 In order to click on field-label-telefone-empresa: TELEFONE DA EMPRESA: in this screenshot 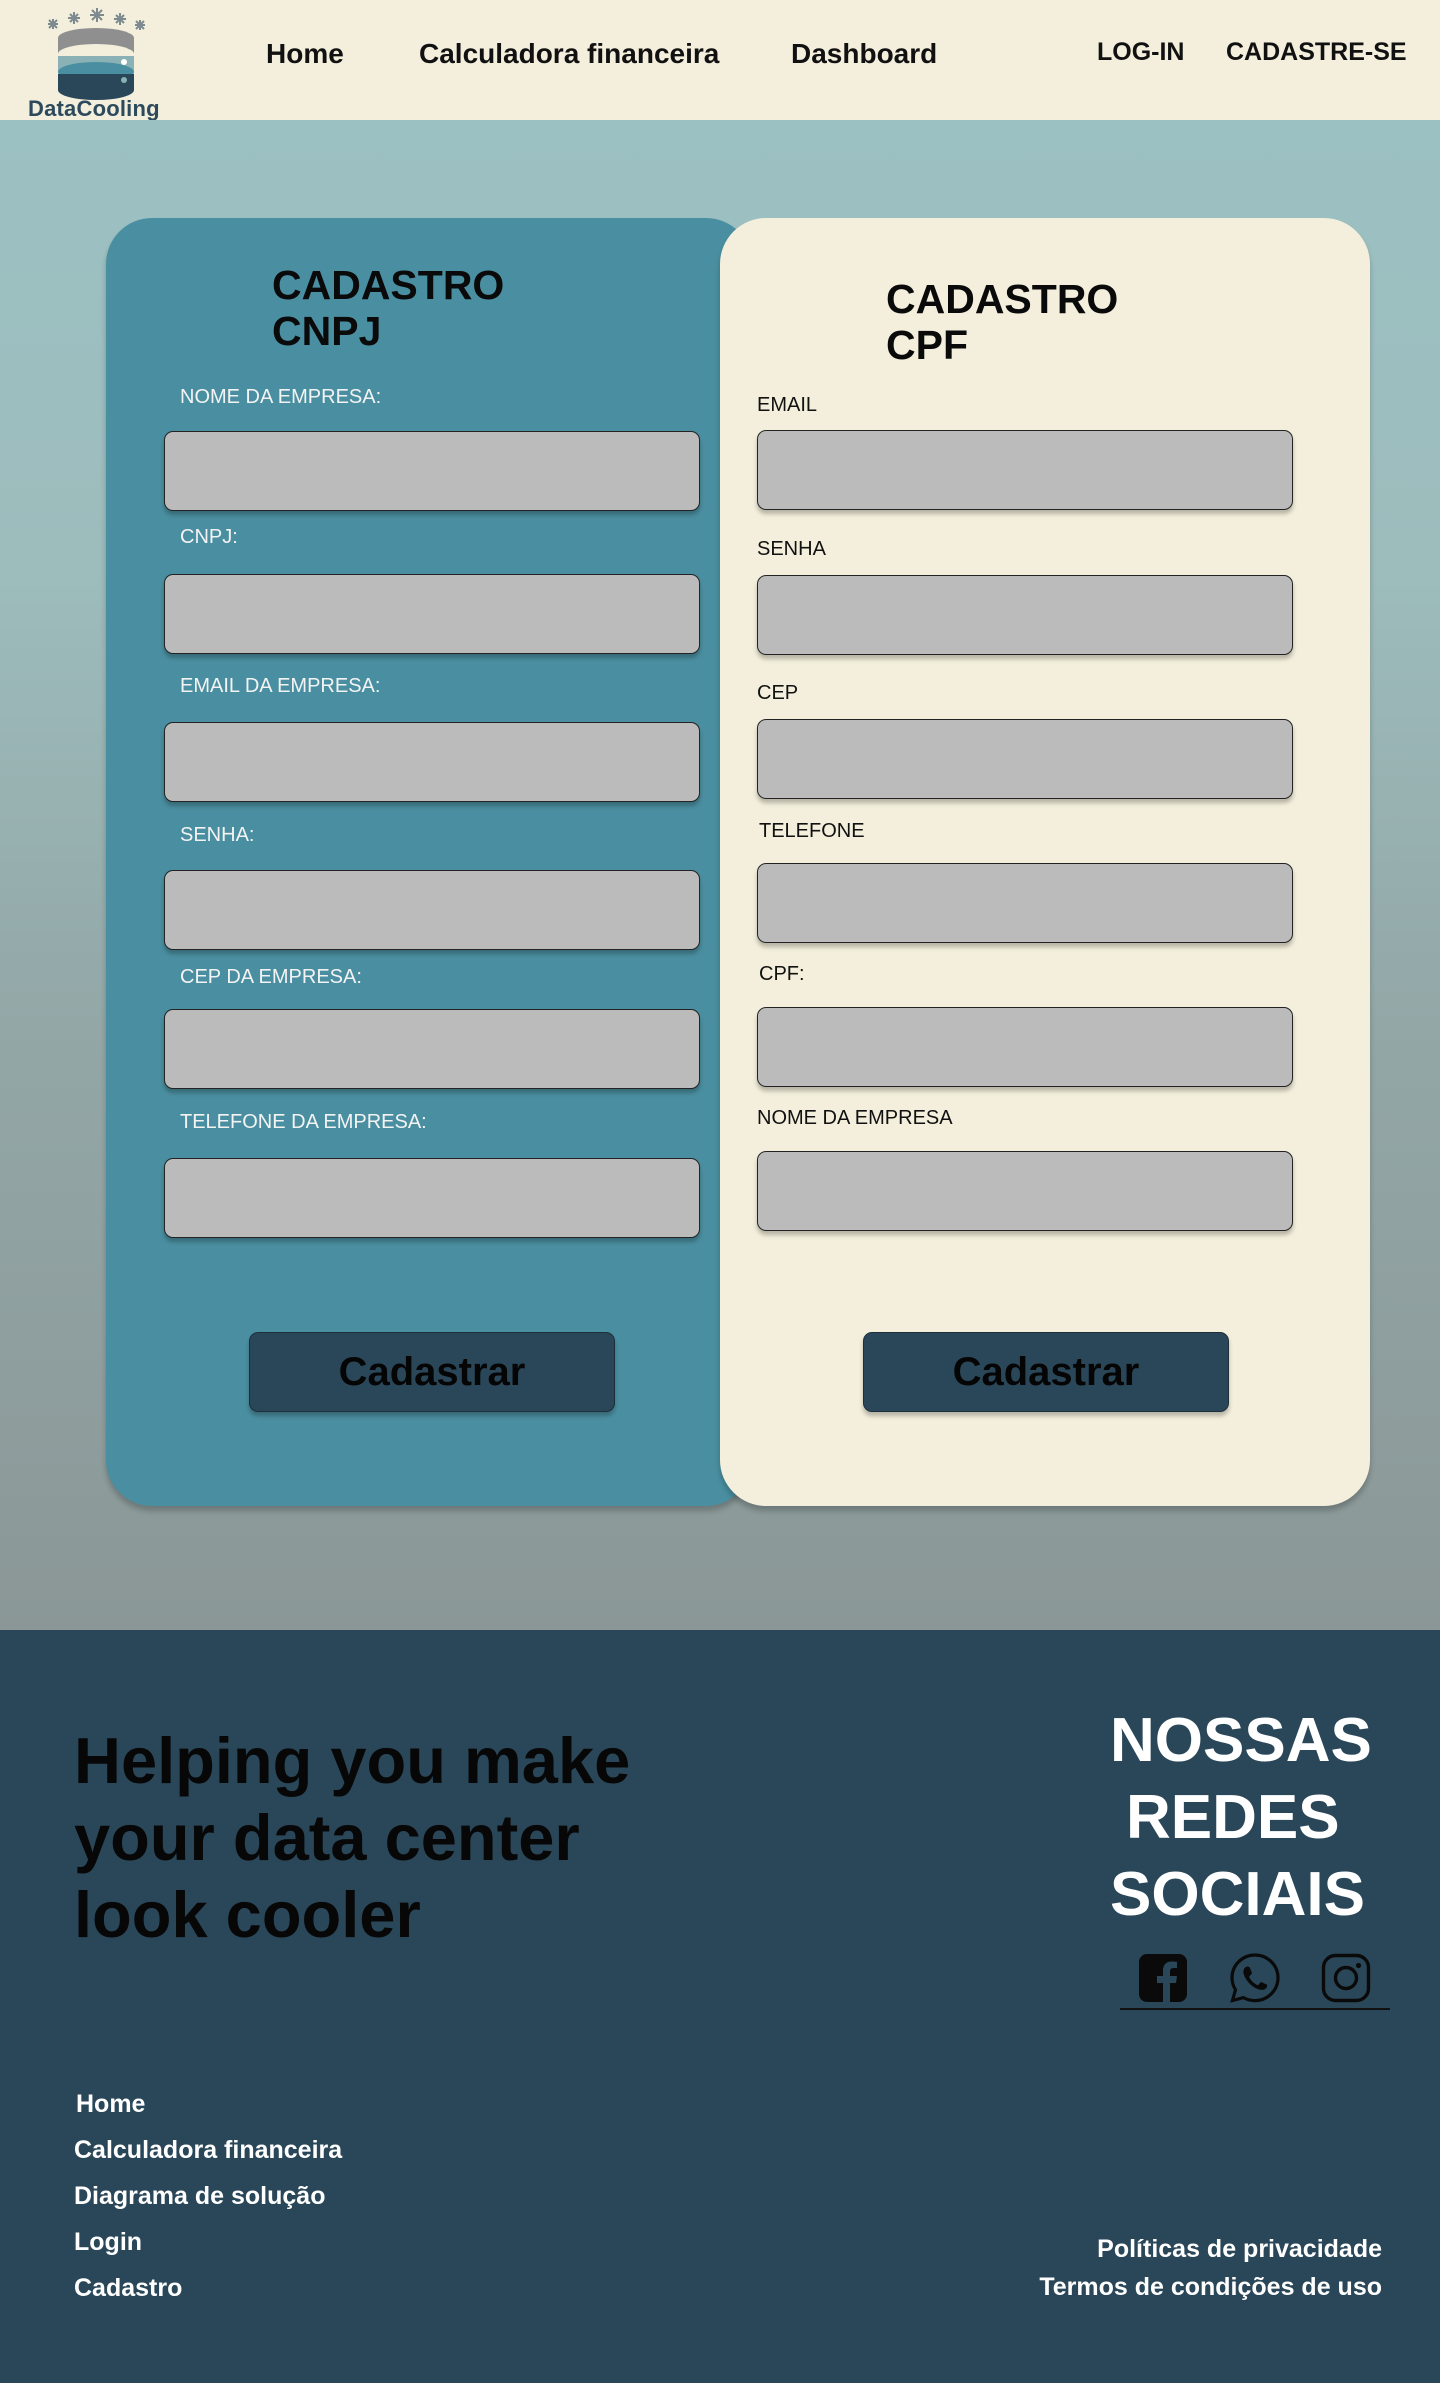, I will do `click(303, 1122)`.